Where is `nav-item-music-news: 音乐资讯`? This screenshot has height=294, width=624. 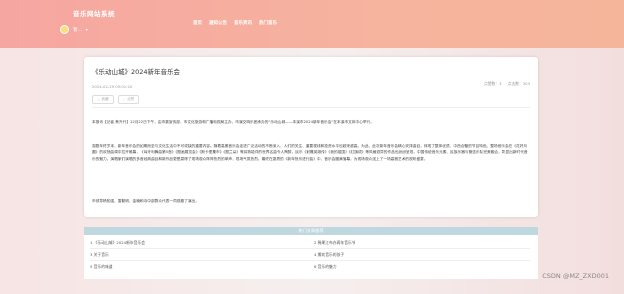
nav-item-music-news: 音乐资讯 is located at coordinates (243, 23).